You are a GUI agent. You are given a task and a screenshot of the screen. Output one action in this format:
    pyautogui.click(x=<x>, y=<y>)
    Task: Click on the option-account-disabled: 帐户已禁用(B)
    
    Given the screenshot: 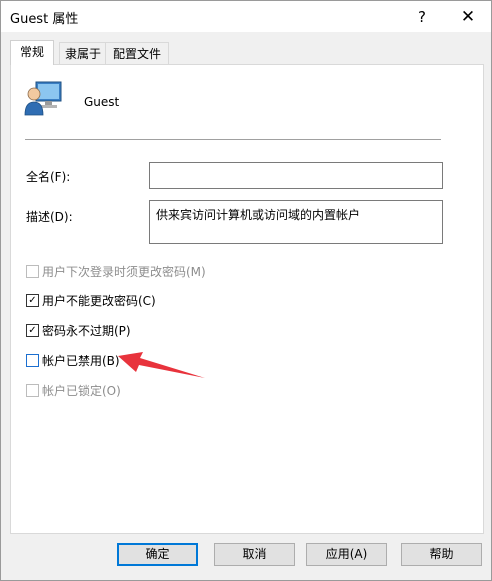 What is the action you would take?
    pyautogui.click(x=73, y=360)
    